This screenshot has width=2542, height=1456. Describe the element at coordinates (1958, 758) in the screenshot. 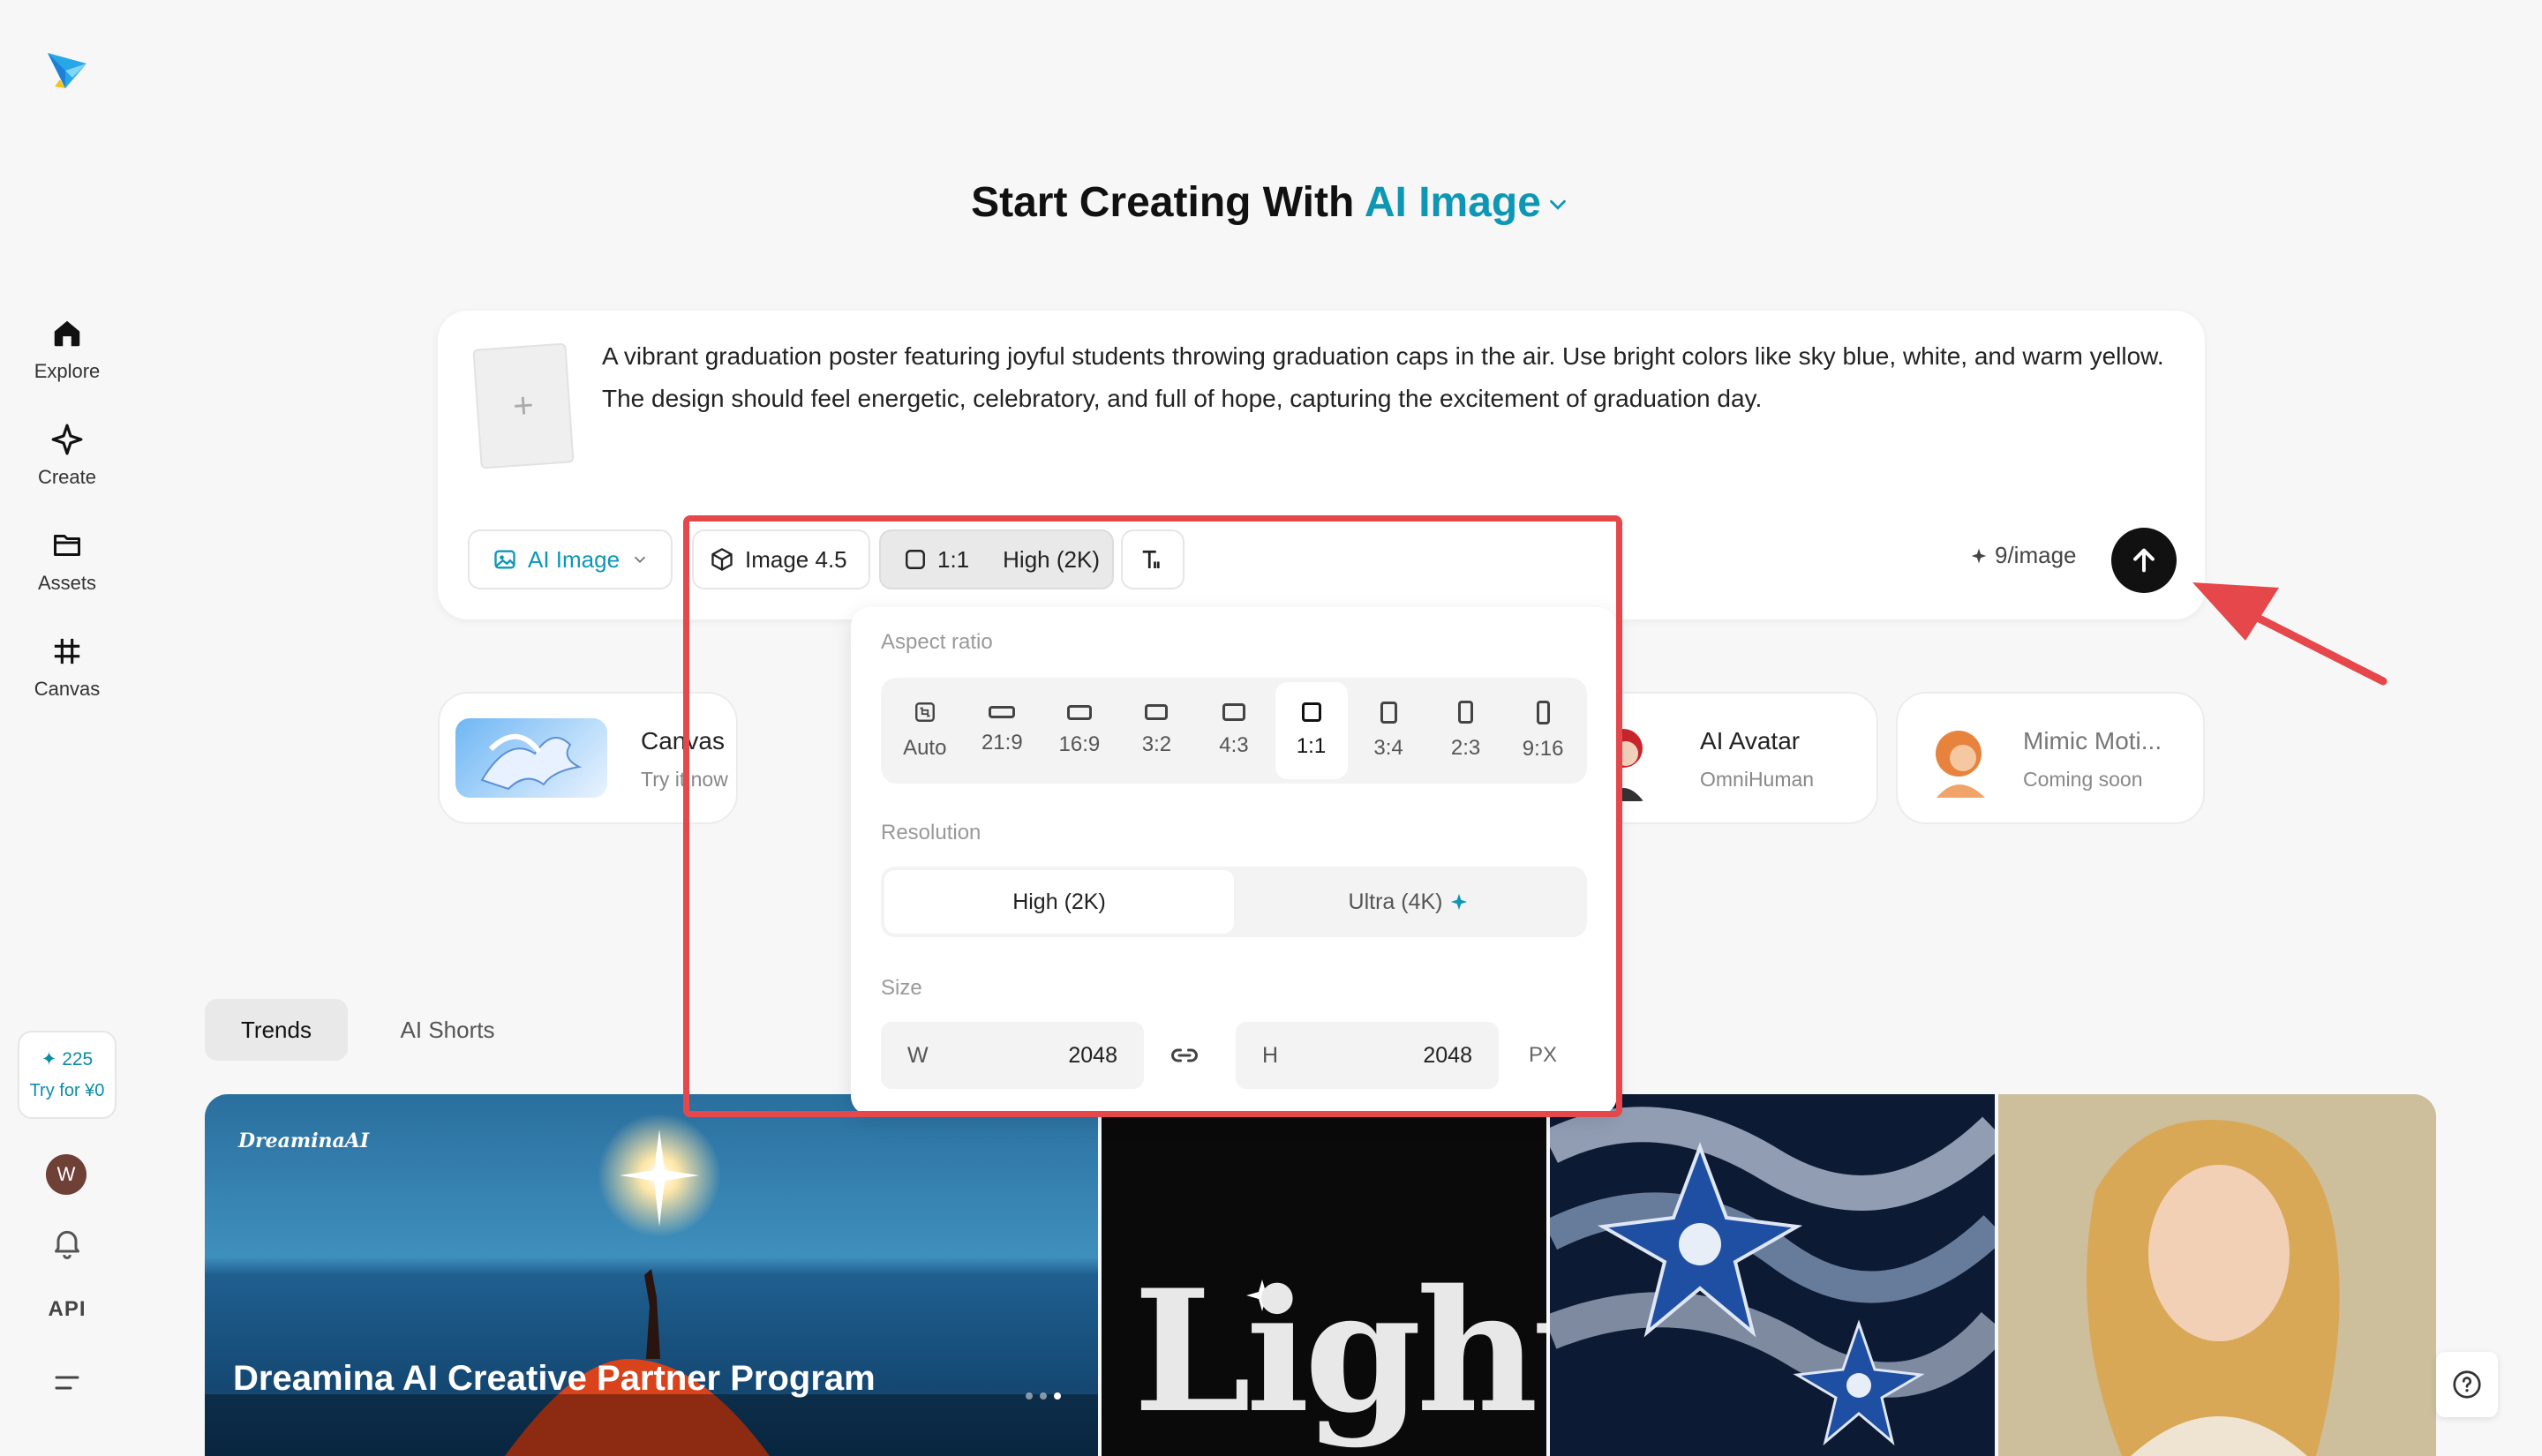

I see `mimic-thumbnail` at that location.